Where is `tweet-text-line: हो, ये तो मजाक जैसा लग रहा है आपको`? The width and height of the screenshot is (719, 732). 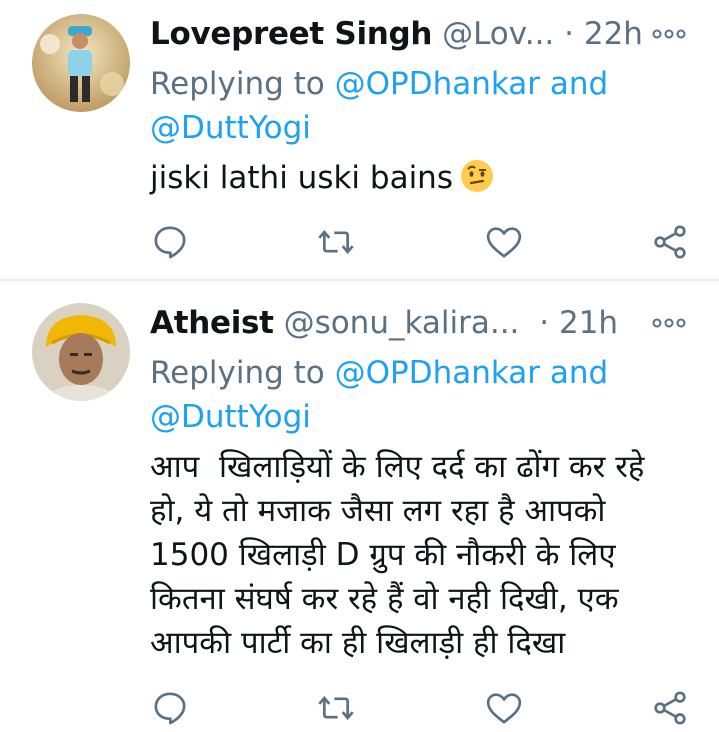 tweet-text-line: हो, ये तो मजाक जैसा लग रहा है आपको is located at coordinates (378, 511).